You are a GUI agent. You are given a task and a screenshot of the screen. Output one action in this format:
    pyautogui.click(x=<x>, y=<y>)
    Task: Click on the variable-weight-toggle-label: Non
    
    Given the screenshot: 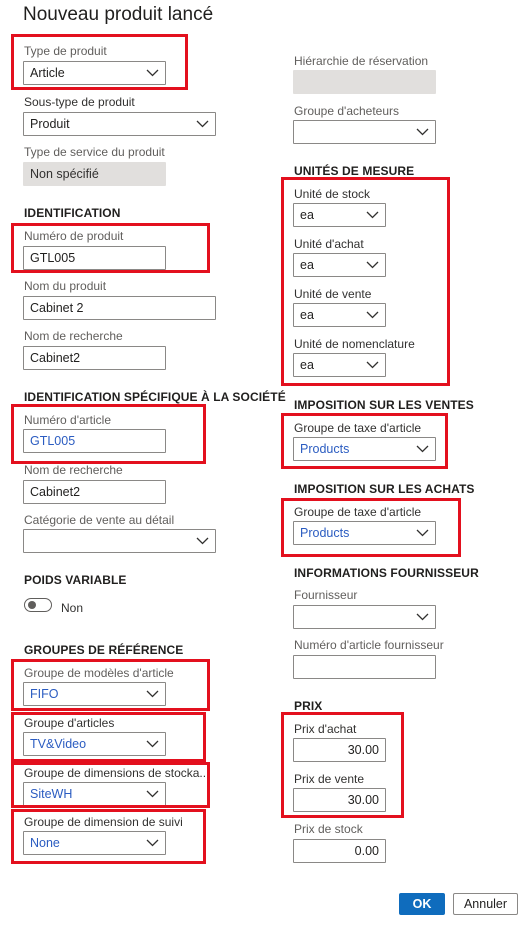 What is the action you would take?
    pyautogui.click(x=72, y=608)
    